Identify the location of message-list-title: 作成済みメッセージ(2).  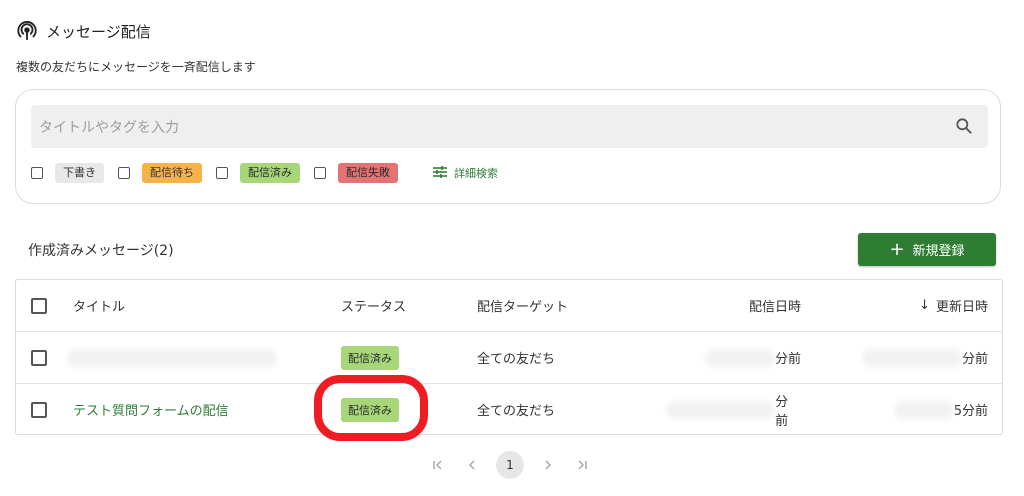
(101, 251).